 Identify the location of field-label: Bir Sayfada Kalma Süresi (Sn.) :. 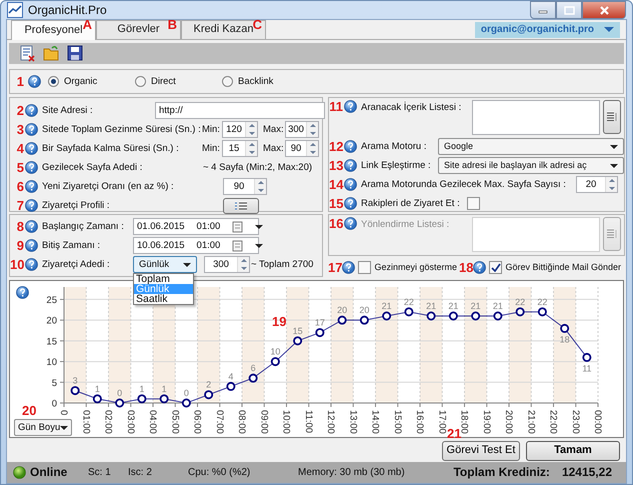
(111, 148).